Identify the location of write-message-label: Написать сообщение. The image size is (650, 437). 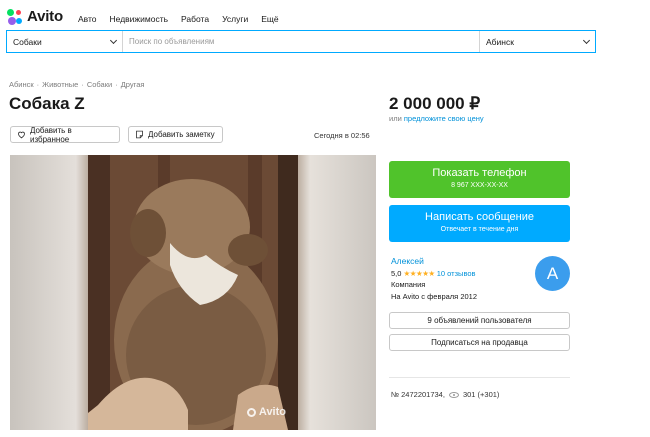
(479, 217).